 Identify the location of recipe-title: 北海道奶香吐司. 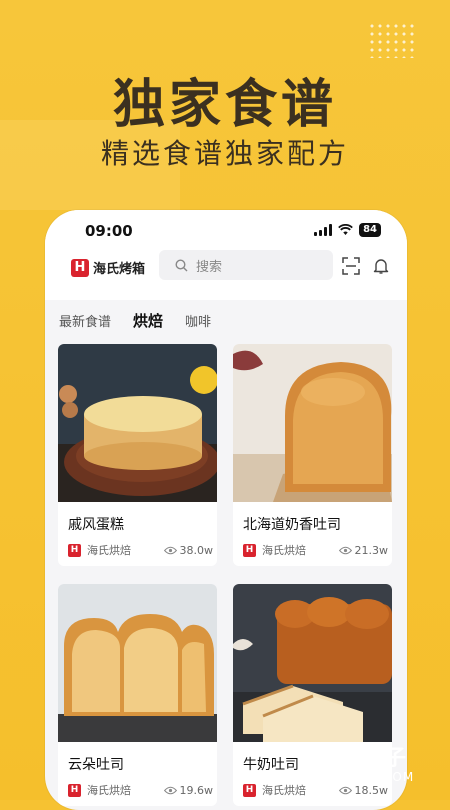
(292, 525).